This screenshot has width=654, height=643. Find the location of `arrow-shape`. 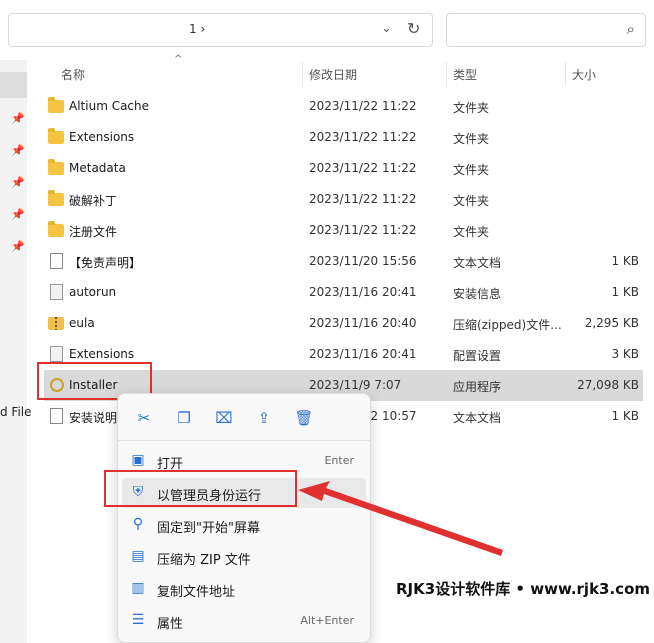

arrow-shape is located at coordinates (400, 518).